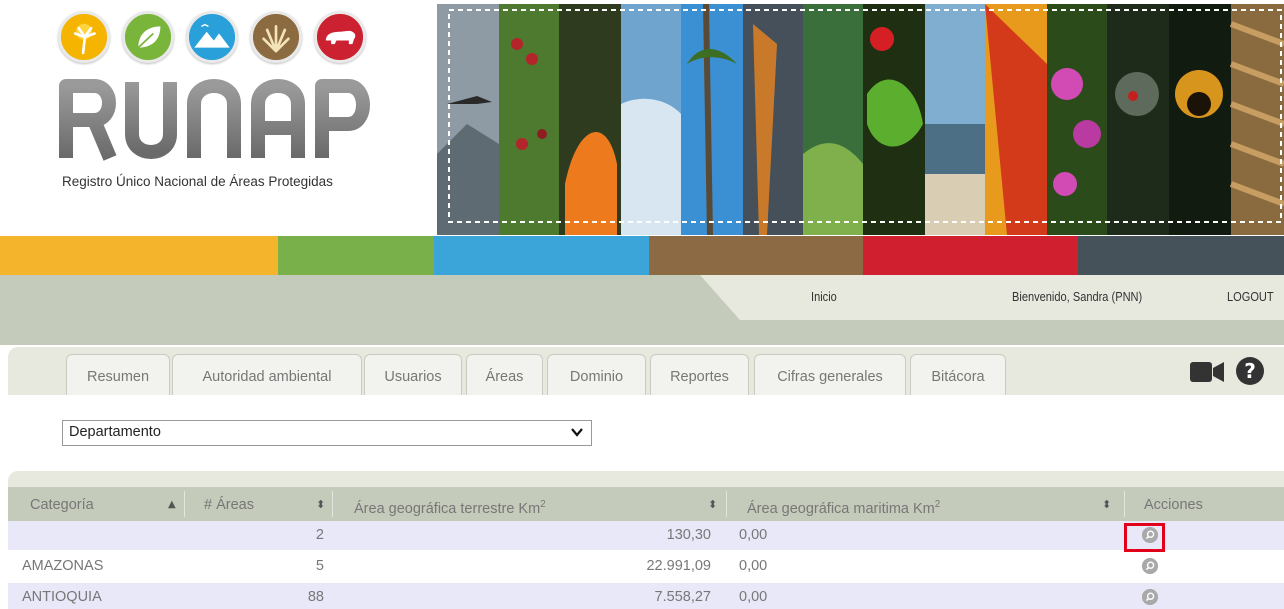 This screenshot has width=1284, height=609. What do you see at coordinates (319, 566) in the screenshot?
I see `cell-num-areas: 5` at bounding box center [319, 566].